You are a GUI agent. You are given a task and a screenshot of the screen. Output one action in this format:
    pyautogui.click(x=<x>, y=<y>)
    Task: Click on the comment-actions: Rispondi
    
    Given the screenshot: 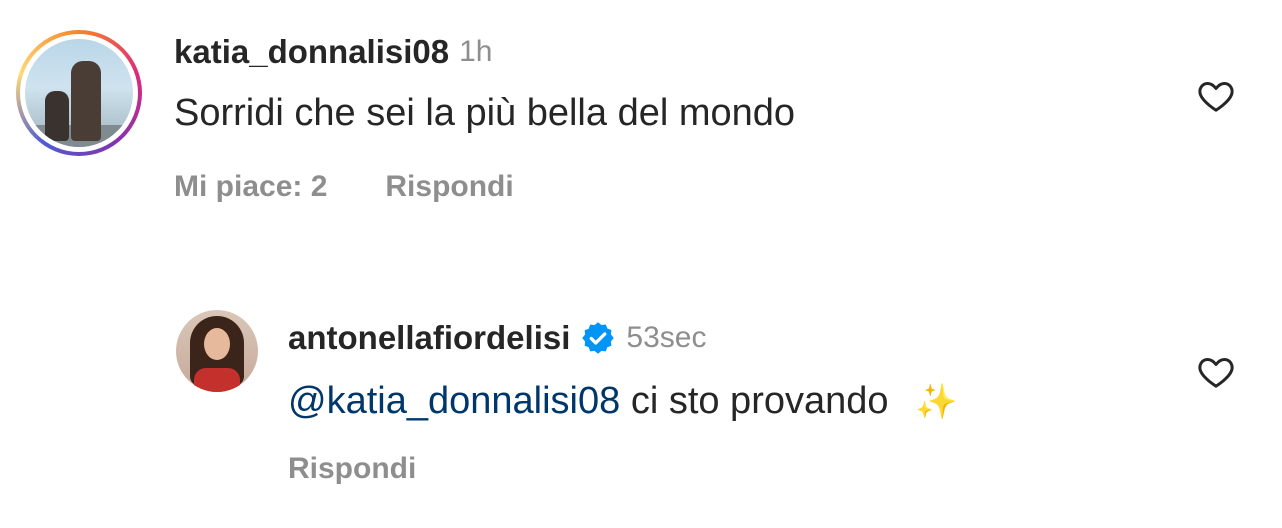 What is the action you would take?
    pyautogui.click(x=352, y=469)
    